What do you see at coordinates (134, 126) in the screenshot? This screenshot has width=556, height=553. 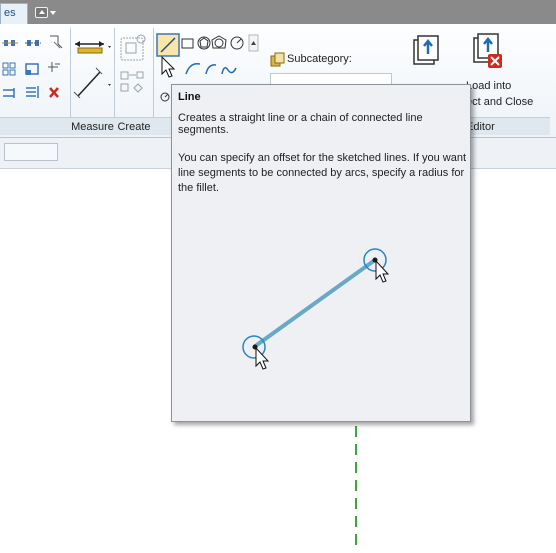 I see `create-panel-label: Create` at bounding box center [134, 126].